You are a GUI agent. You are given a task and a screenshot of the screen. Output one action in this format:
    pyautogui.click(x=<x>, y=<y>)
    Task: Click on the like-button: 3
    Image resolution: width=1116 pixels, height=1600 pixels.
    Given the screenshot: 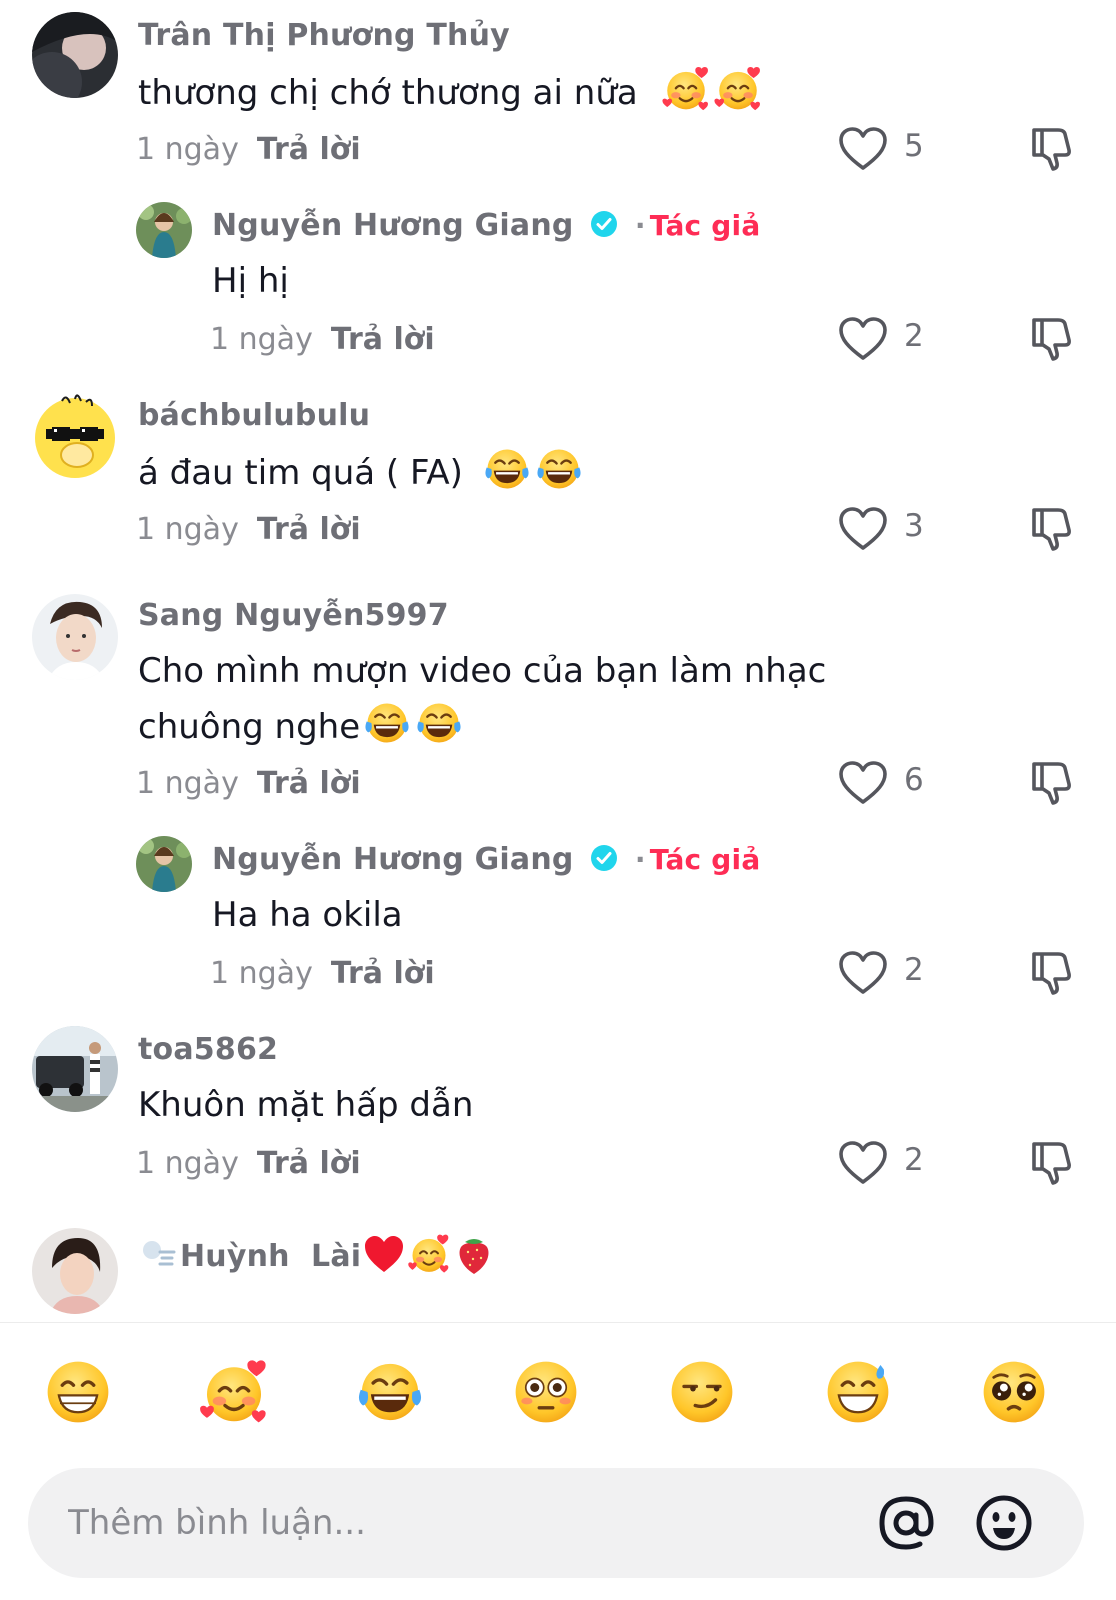 What is the action you would take?
    pyautogui.click(x=893, y=530)
    